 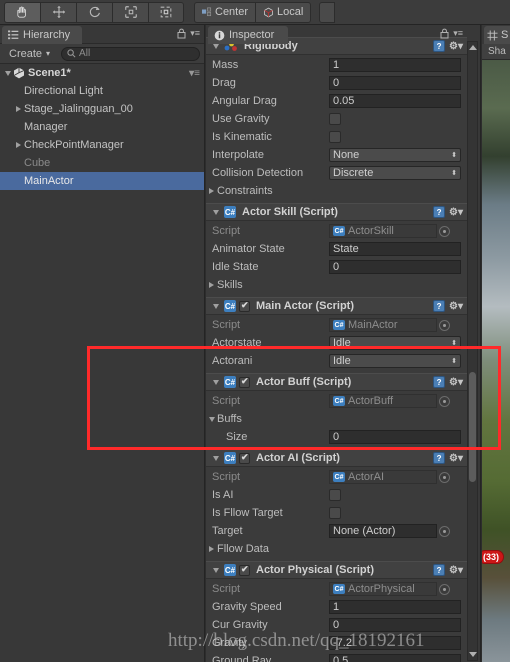 I want to click on hierarchy-item-scene1: Scene1* ▾≡, so click(x=102, y=73).